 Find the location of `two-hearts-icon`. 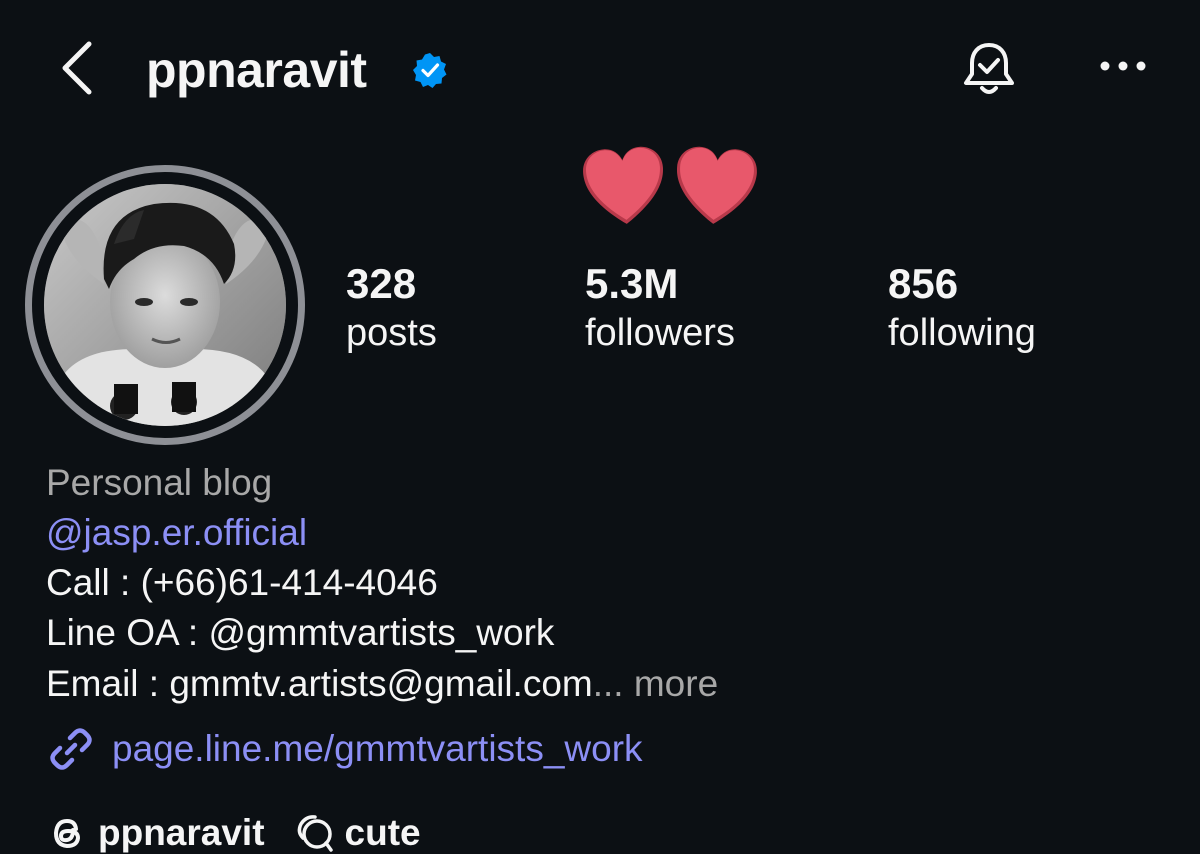

two-hearts-icon is located at coordinates (670, 185).